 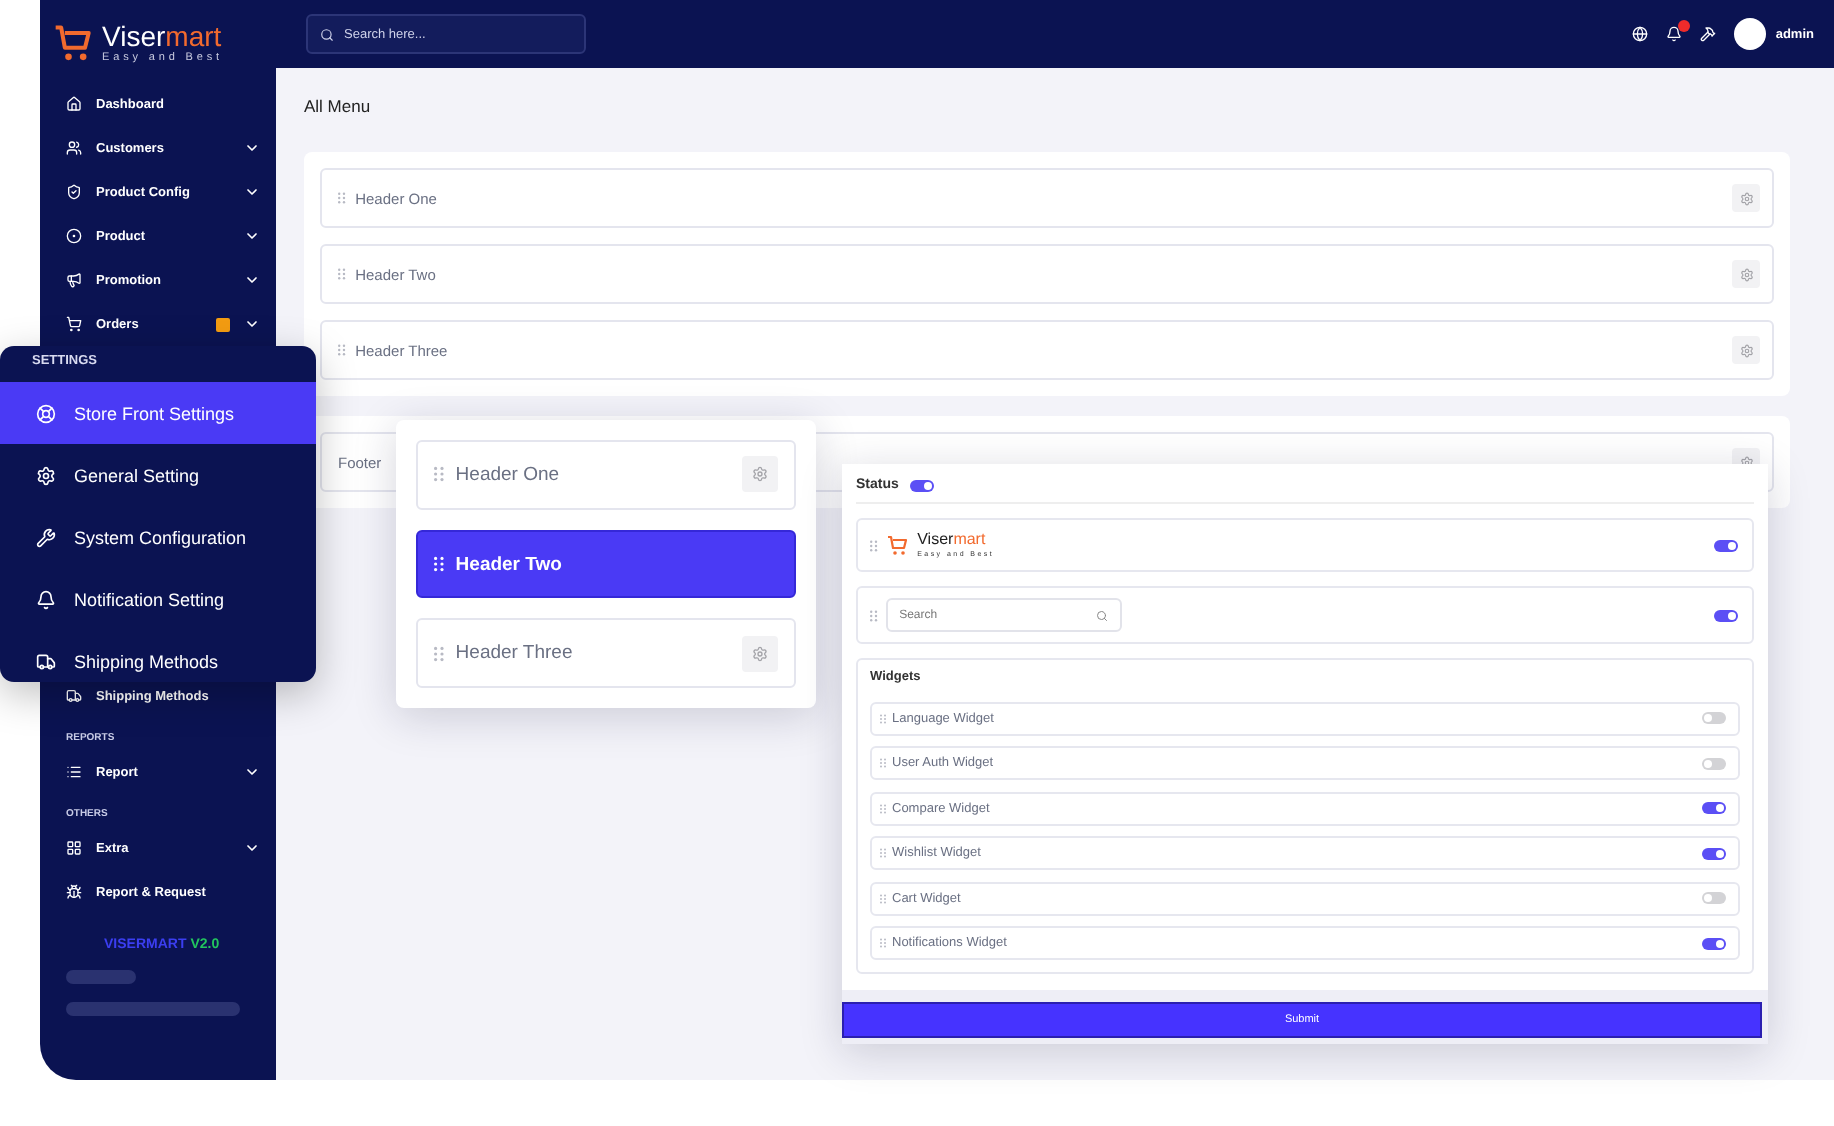 What do you see at coordinates (74, 104) in the screenshot?
I see `home-icon` at bounding box center [74, 104].